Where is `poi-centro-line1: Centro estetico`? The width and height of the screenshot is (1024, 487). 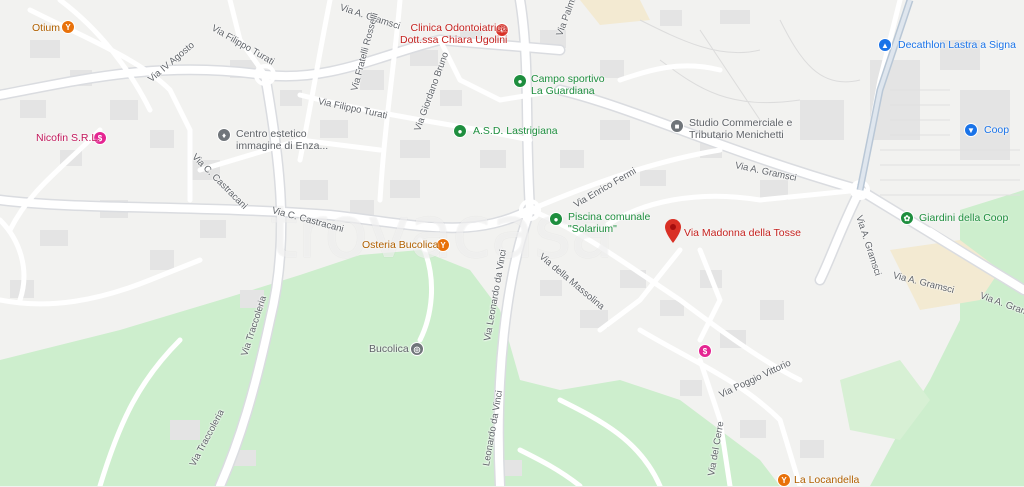 poi-centro-line1: Centro estetico is located at coordinates (271, 134).